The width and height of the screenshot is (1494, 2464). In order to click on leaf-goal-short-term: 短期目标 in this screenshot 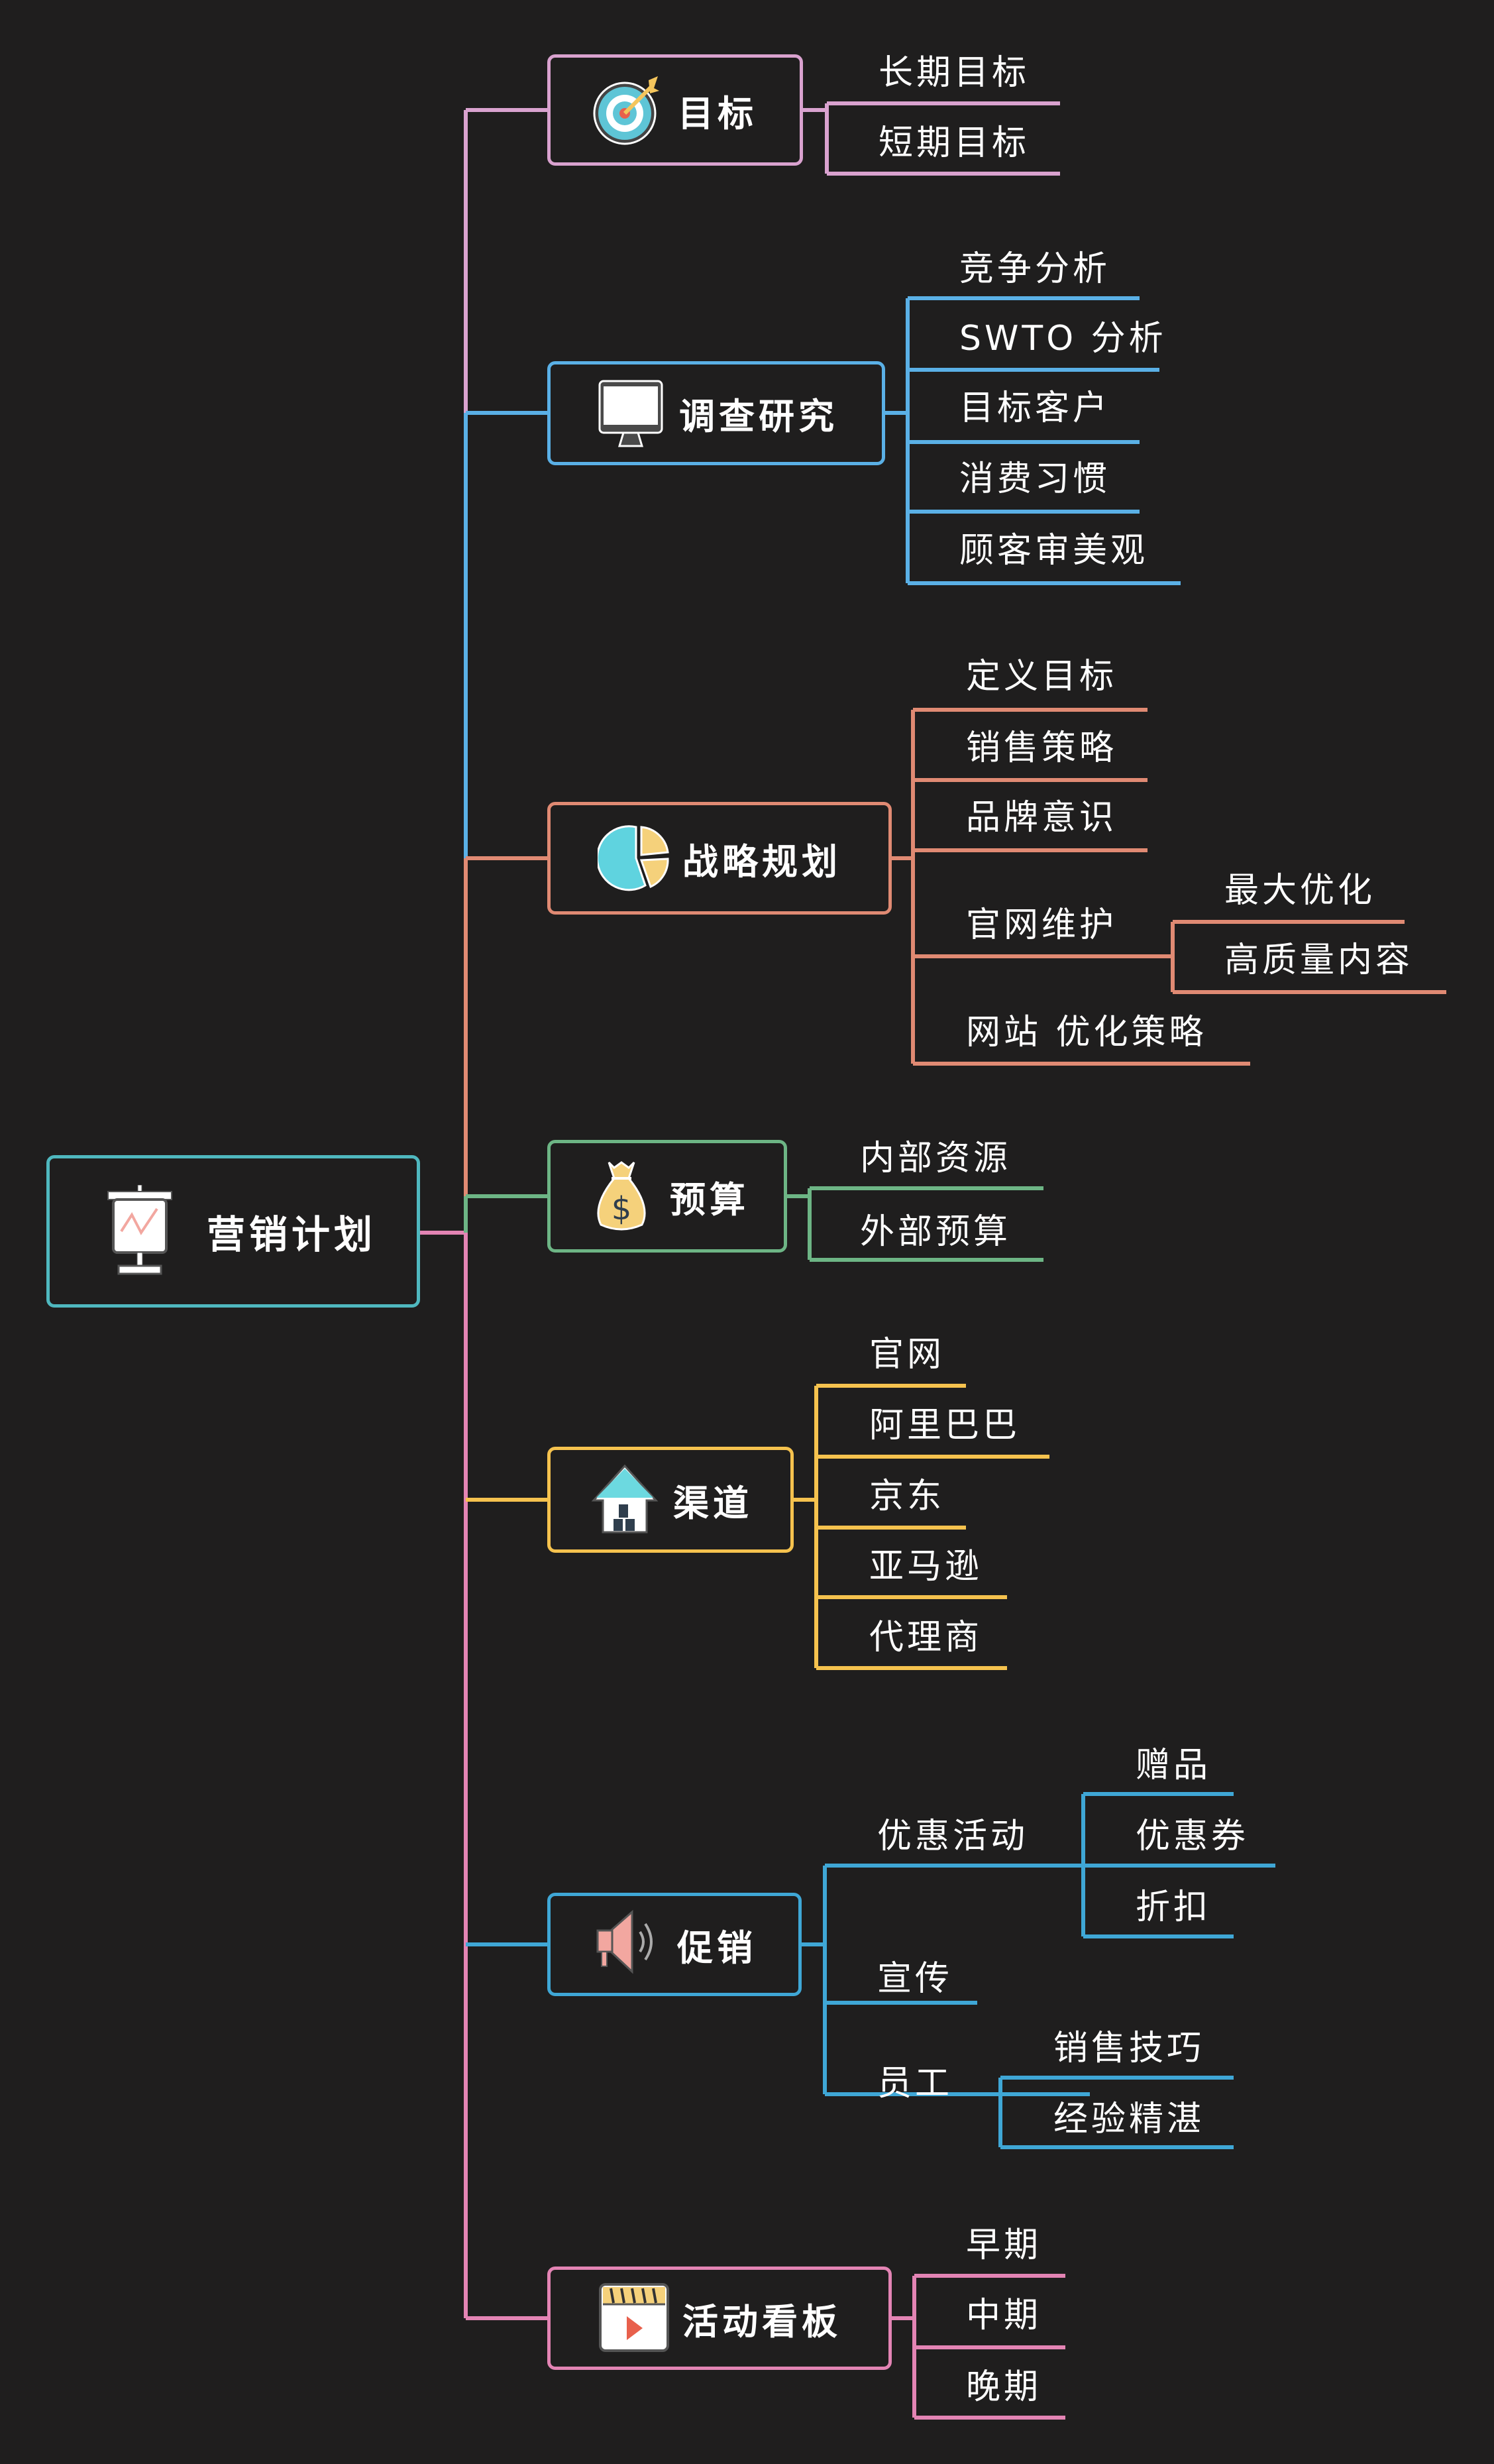, I will do `click(954, 143)`.